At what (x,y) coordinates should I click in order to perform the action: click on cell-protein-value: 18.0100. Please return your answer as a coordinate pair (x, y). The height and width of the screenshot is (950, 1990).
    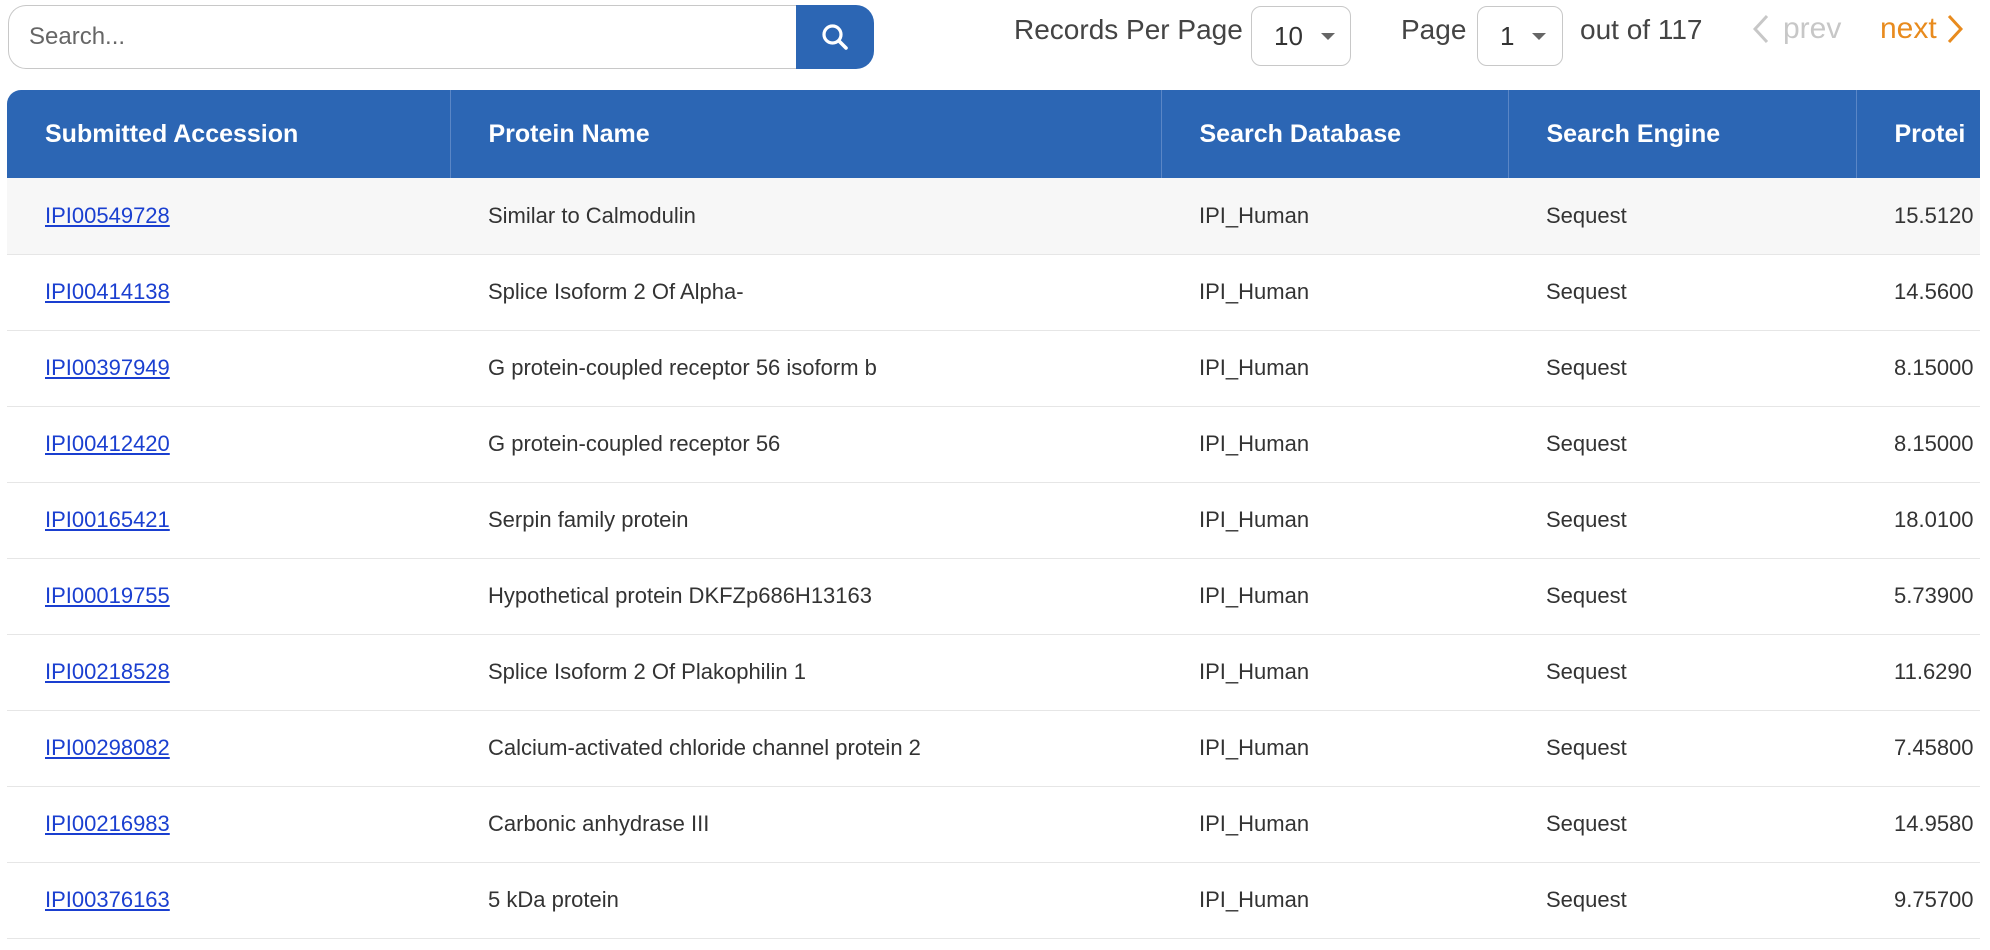
    Looking at the image, I should click on (1918, 520).